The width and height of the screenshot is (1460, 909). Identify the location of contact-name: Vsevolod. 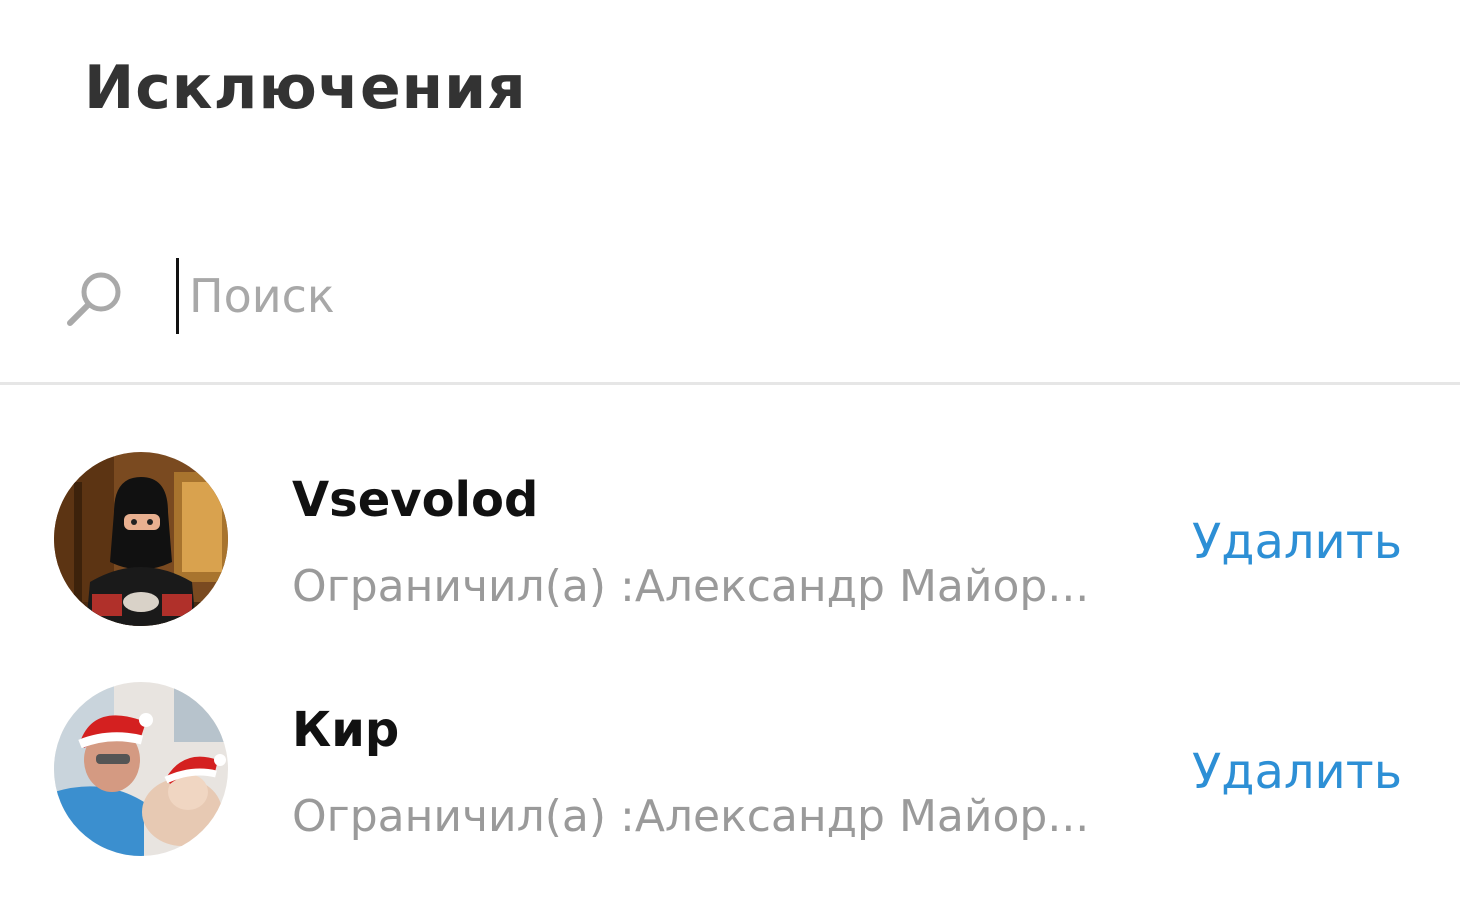
(415, 500).